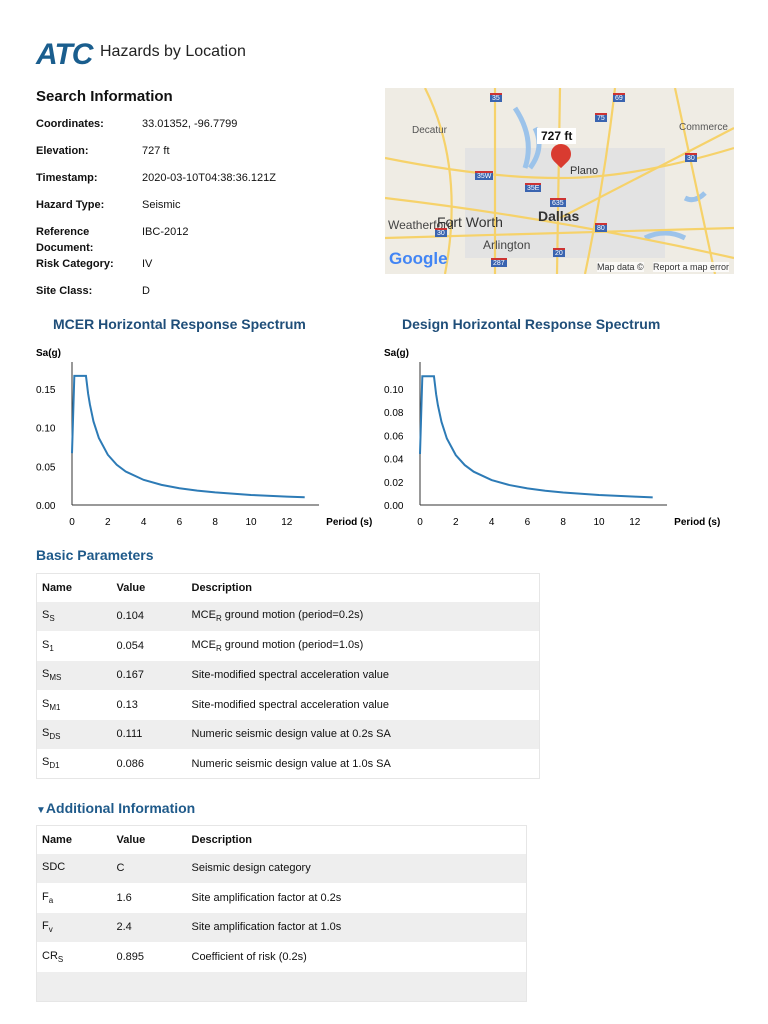 Image resolution: width=768 pixels, height=1024 pixels. I want to click on info-row: Timestamp: 2020-03-10T04:38:36.121Z, so click(201, 183).